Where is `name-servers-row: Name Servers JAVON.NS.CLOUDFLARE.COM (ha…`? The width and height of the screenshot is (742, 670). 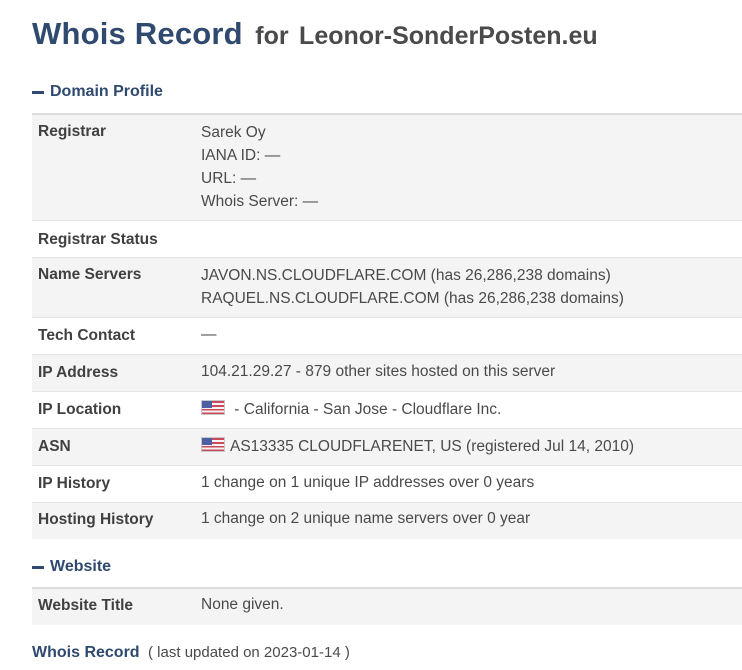 name-servers-row: Name Servers JAVON.NS.CLOUDFLARE.COM (ha… is located at coordinates (387, 288).